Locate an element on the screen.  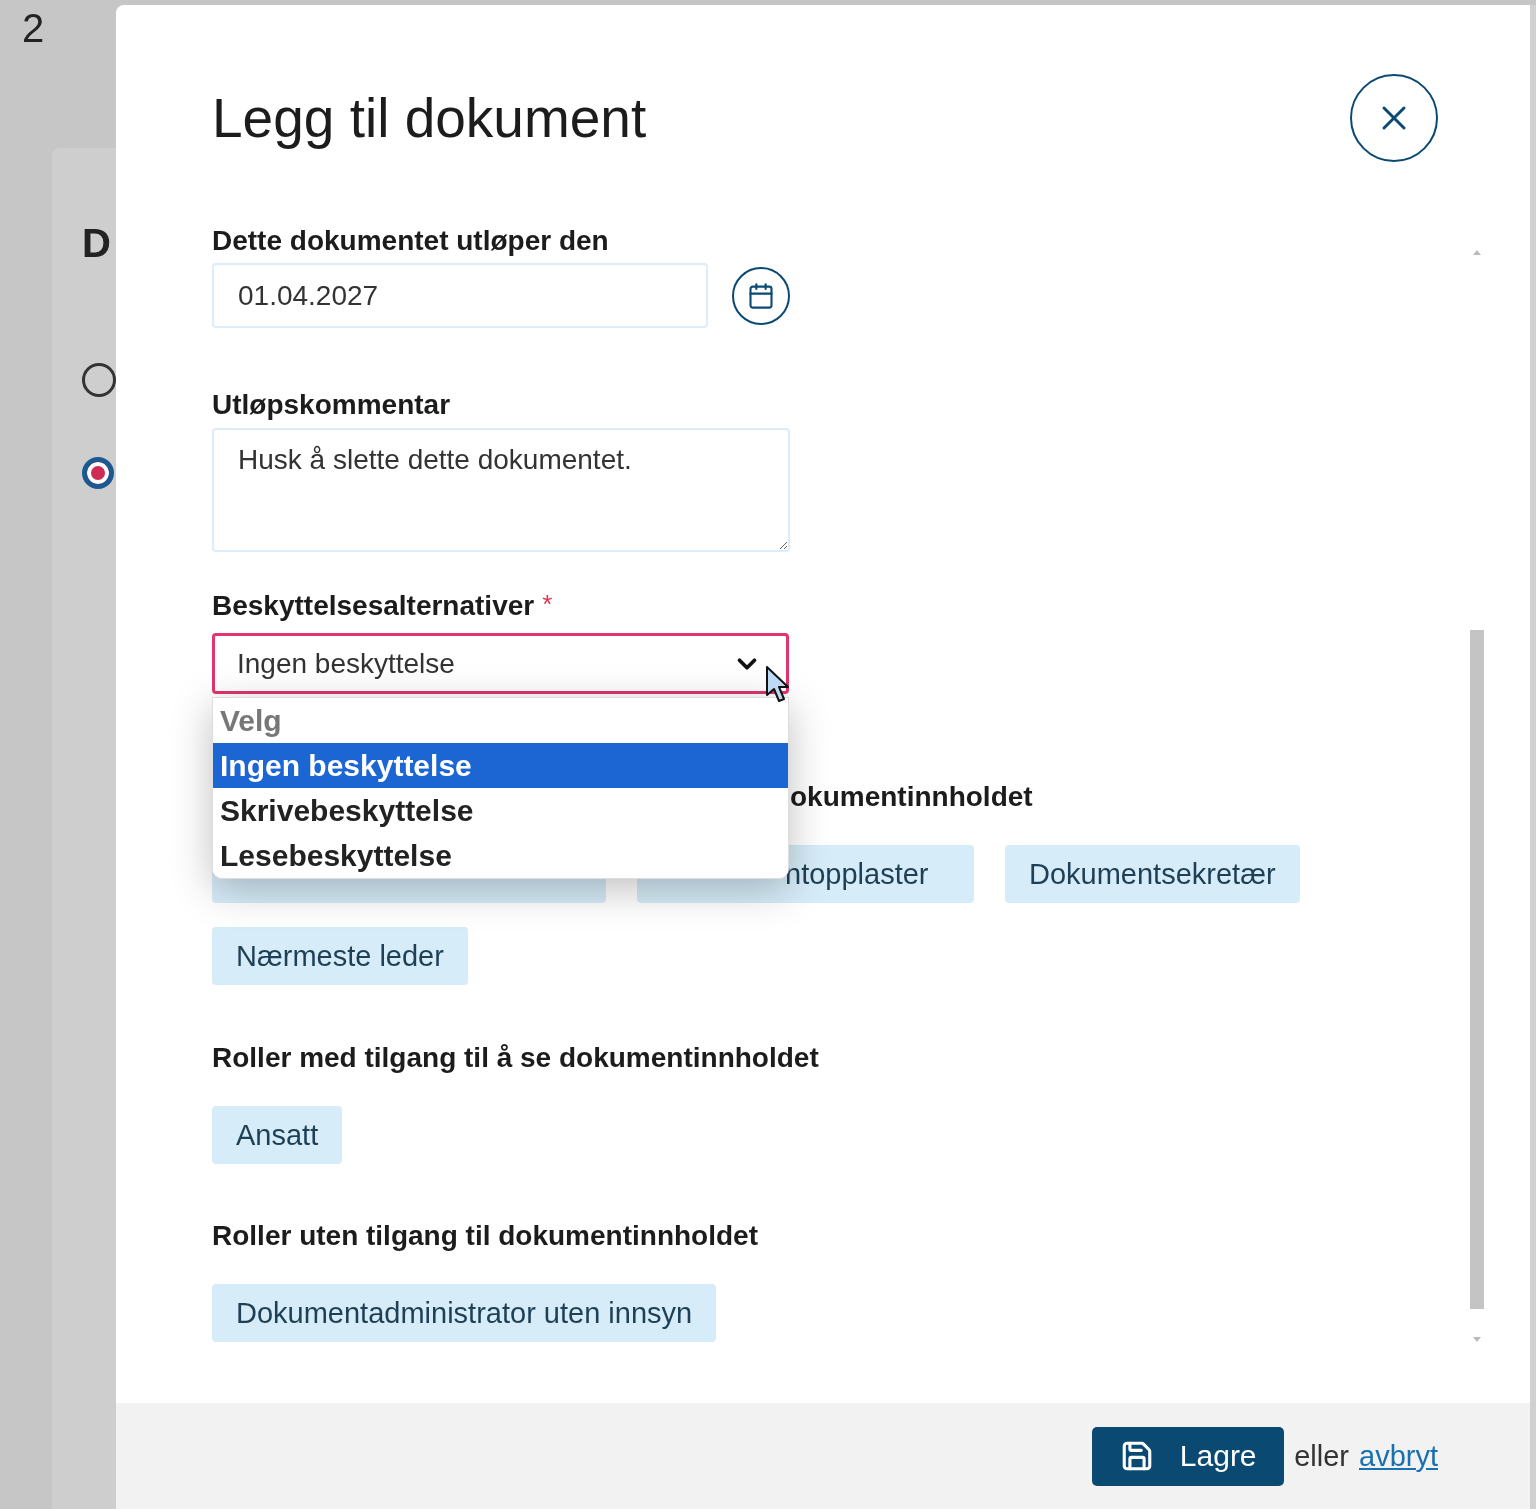
role-tag: Ansatt is located at coordinates (277, 1135).